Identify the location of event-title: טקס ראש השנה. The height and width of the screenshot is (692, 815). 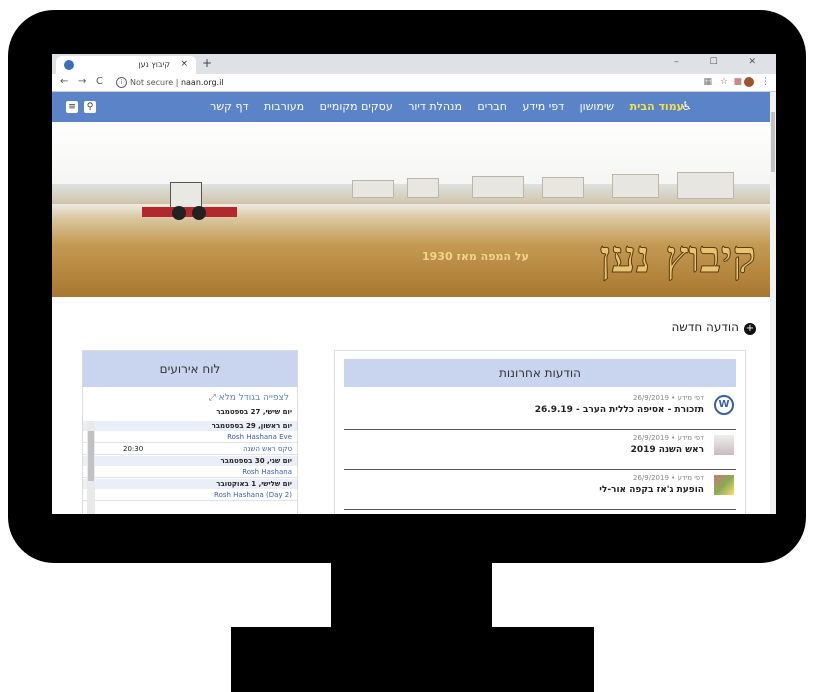
(267, 449).